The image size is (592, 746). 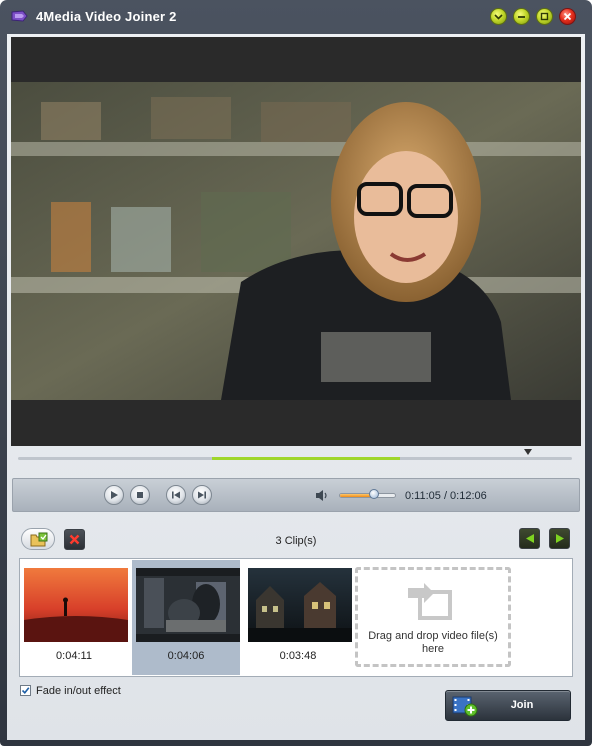 I want to click on minimize-button, so click(x=521, y=16).